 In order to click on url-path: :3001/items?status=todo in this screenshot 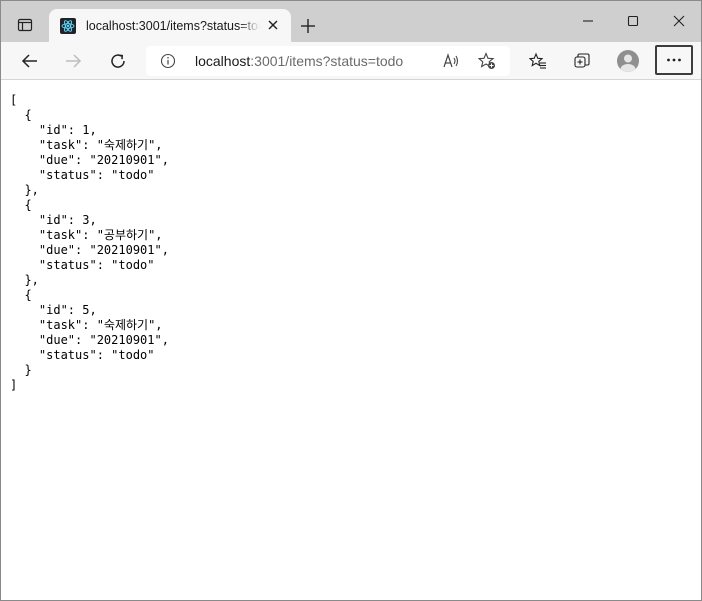, I will do `click(327, 61)`.